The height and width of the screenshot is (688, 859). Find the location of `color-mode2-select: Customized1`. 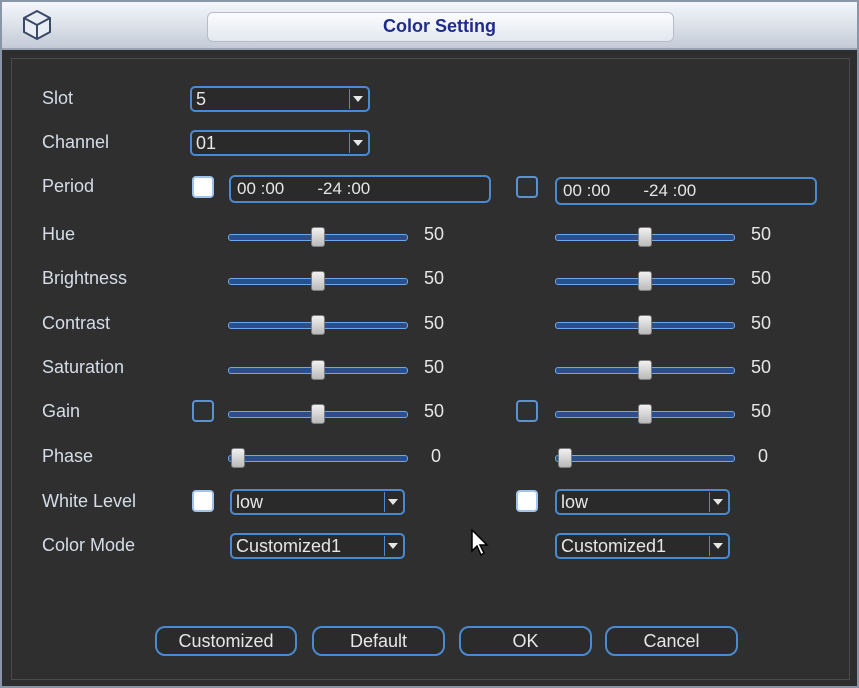

color-mode2-select: Customized1 is located at coordinates (642, 546).